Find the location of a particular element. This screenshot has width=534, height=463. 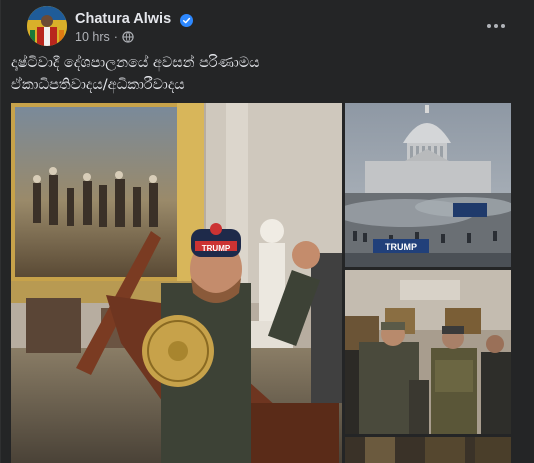

photo-militia-group is located at coordinates (428, 352).